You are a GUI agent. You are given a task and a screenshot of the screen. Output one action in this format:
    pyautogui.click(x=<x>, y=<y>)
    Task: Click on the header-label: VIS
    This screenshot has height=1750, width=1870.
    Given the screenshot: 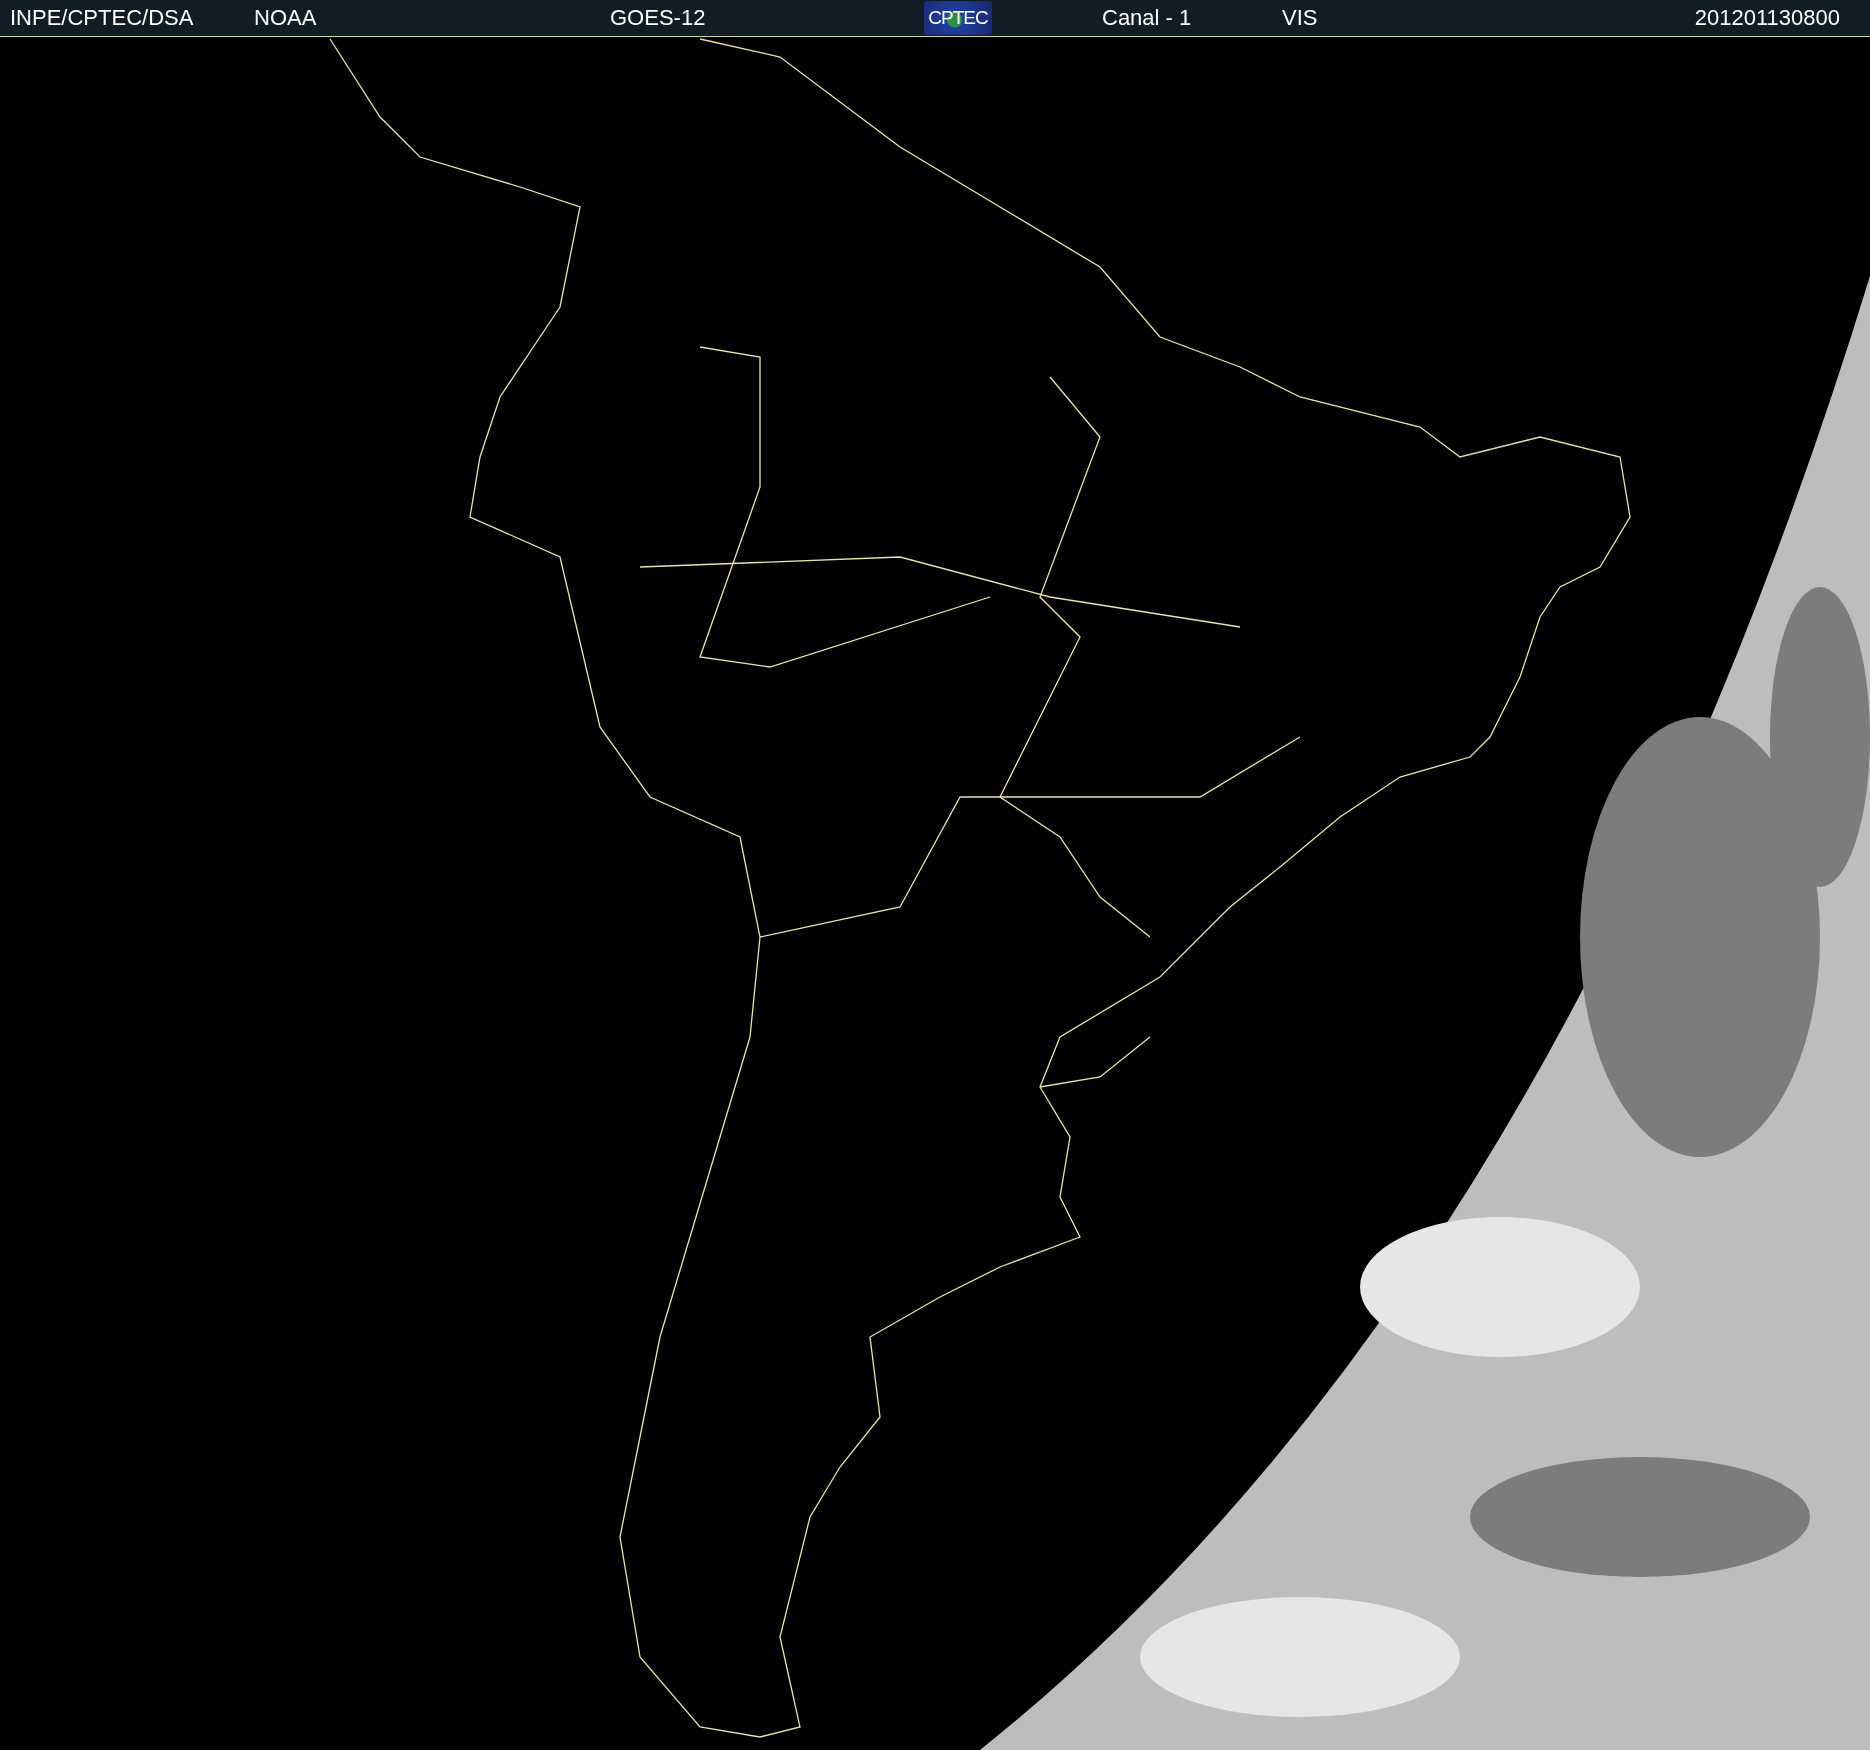 What is the action you would take?
    pyautogui.click(x=1300, y=18)
    